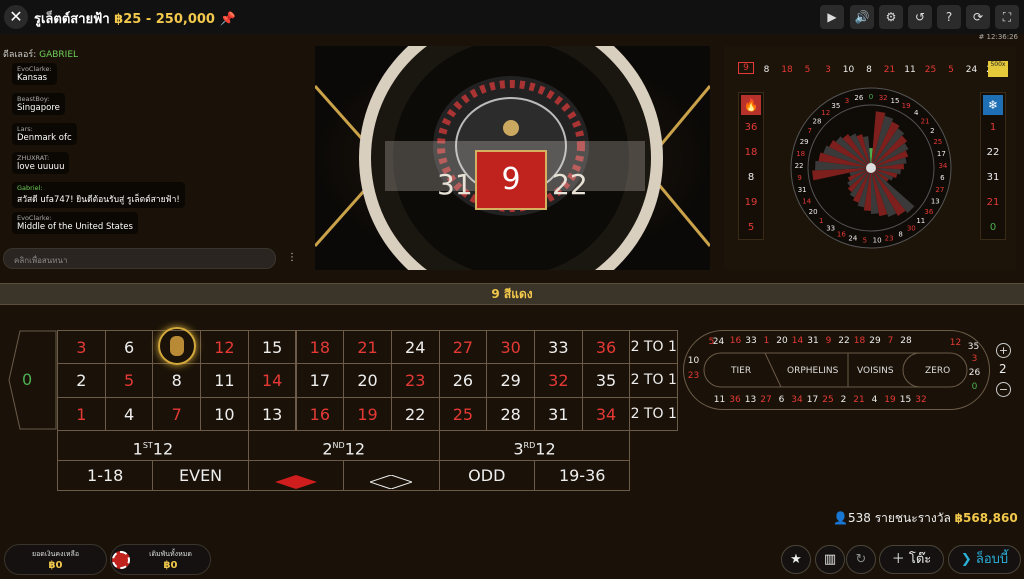 The height and width of the screenshot is (579, 1024). I want to click on racetrack-number: 36, so click(735, 400).